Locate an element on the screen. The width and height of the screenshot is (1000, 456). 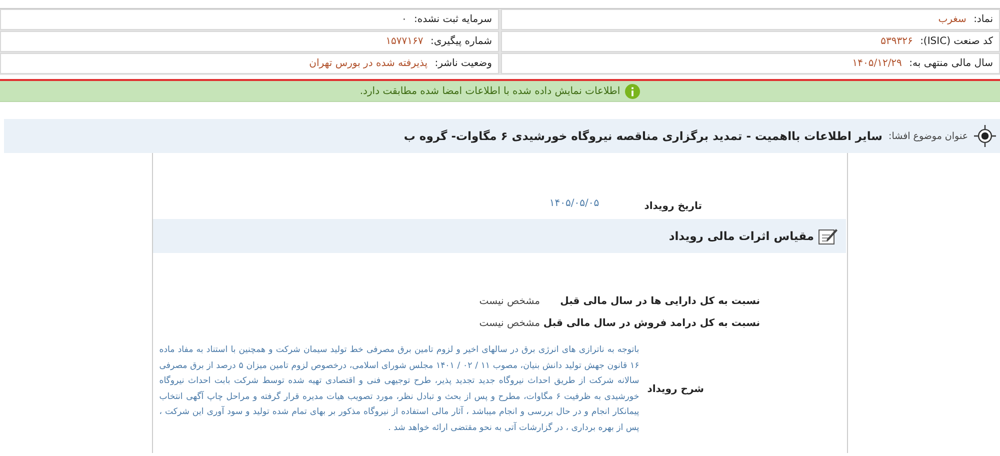
info-cell: نماد: سغرب is located at coordinates (750, 19).